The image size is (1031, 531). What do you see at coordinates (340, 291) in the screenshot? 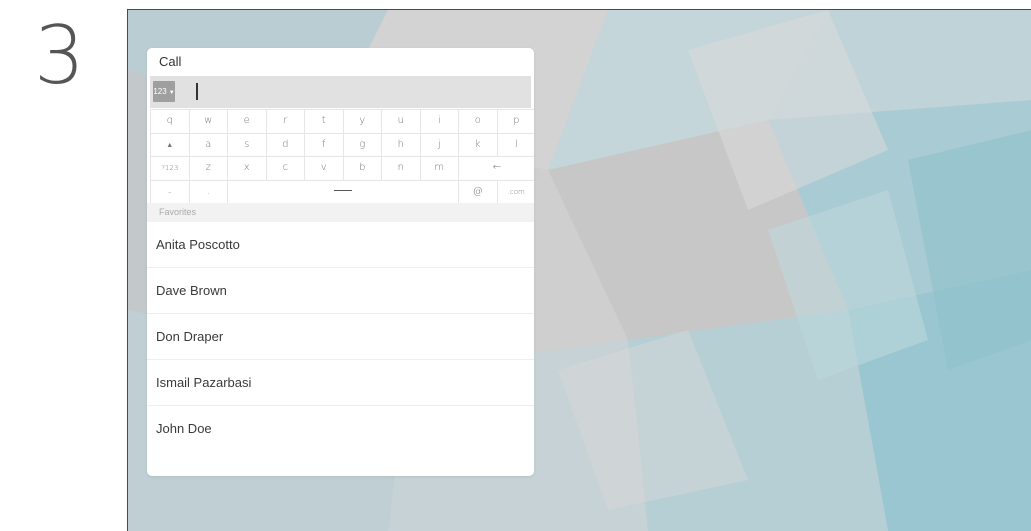
I see `contact-item: Dave Brown` at bounding box center [340, 291].